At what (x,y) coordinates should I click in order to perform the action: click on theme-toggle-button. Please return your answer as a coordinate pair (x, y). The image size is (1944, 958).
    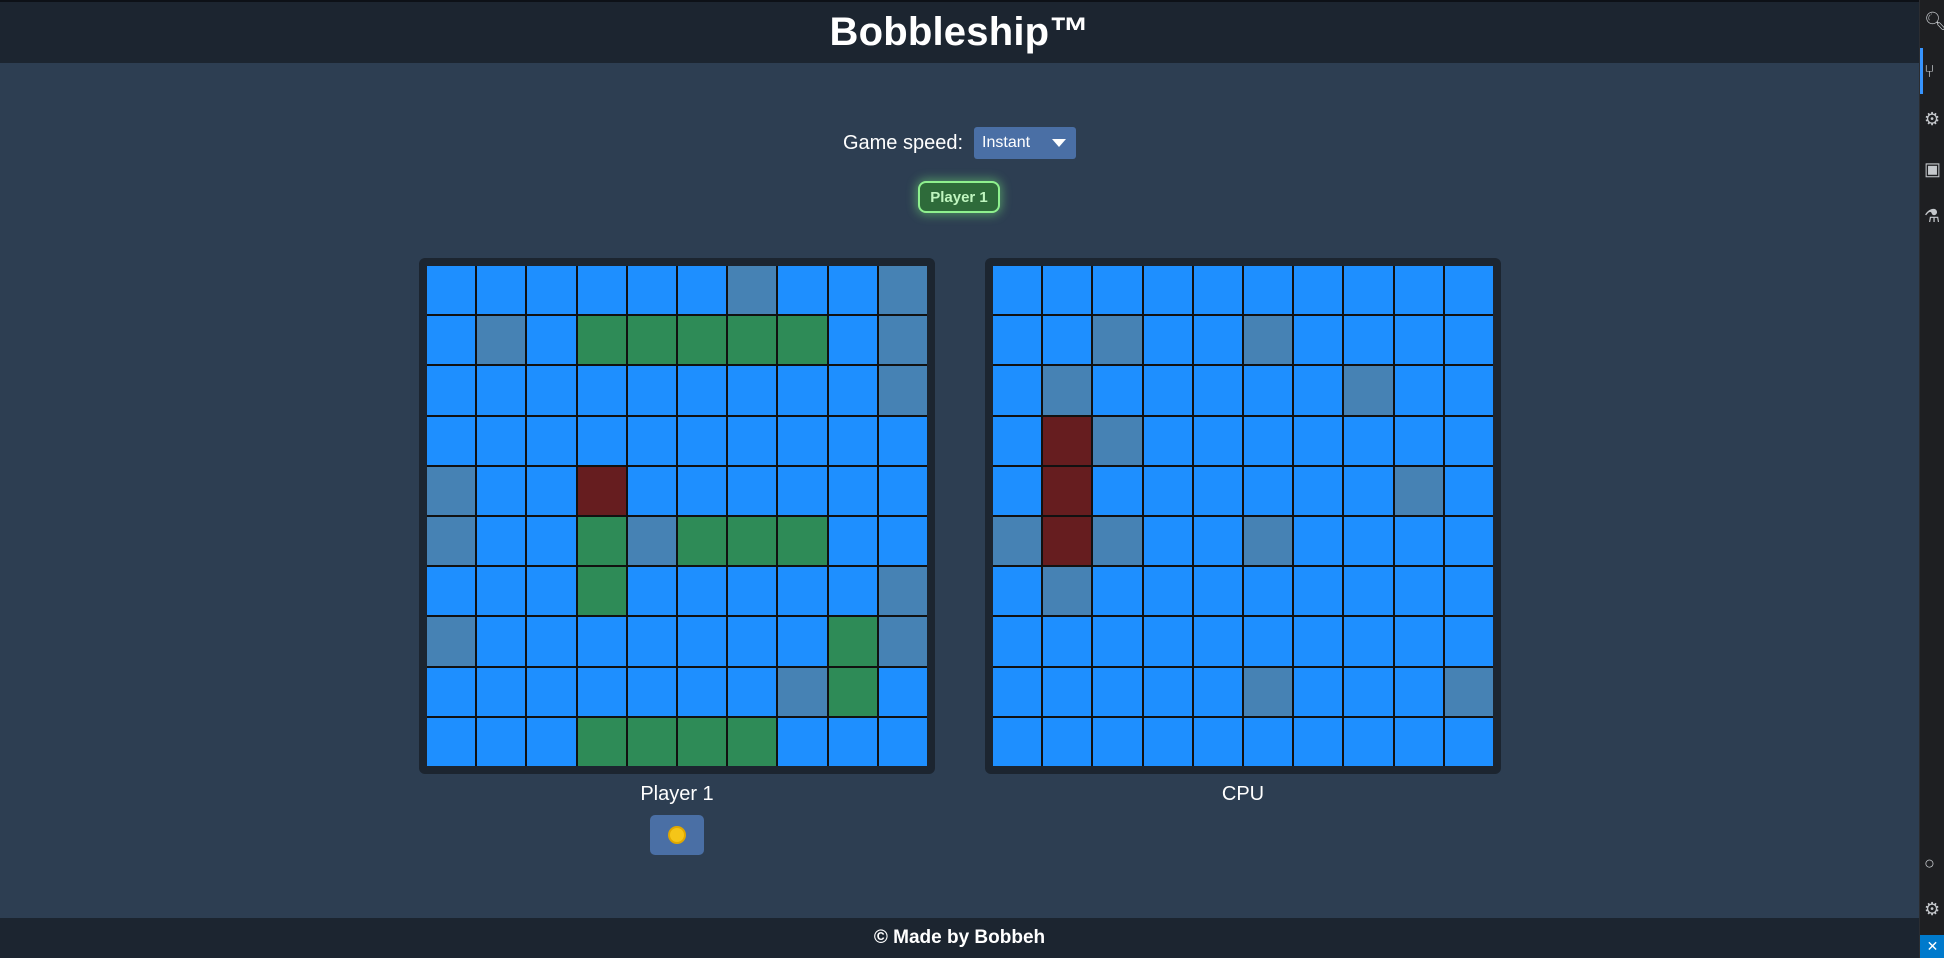
    Looking at the image, I should click on (677, 835).